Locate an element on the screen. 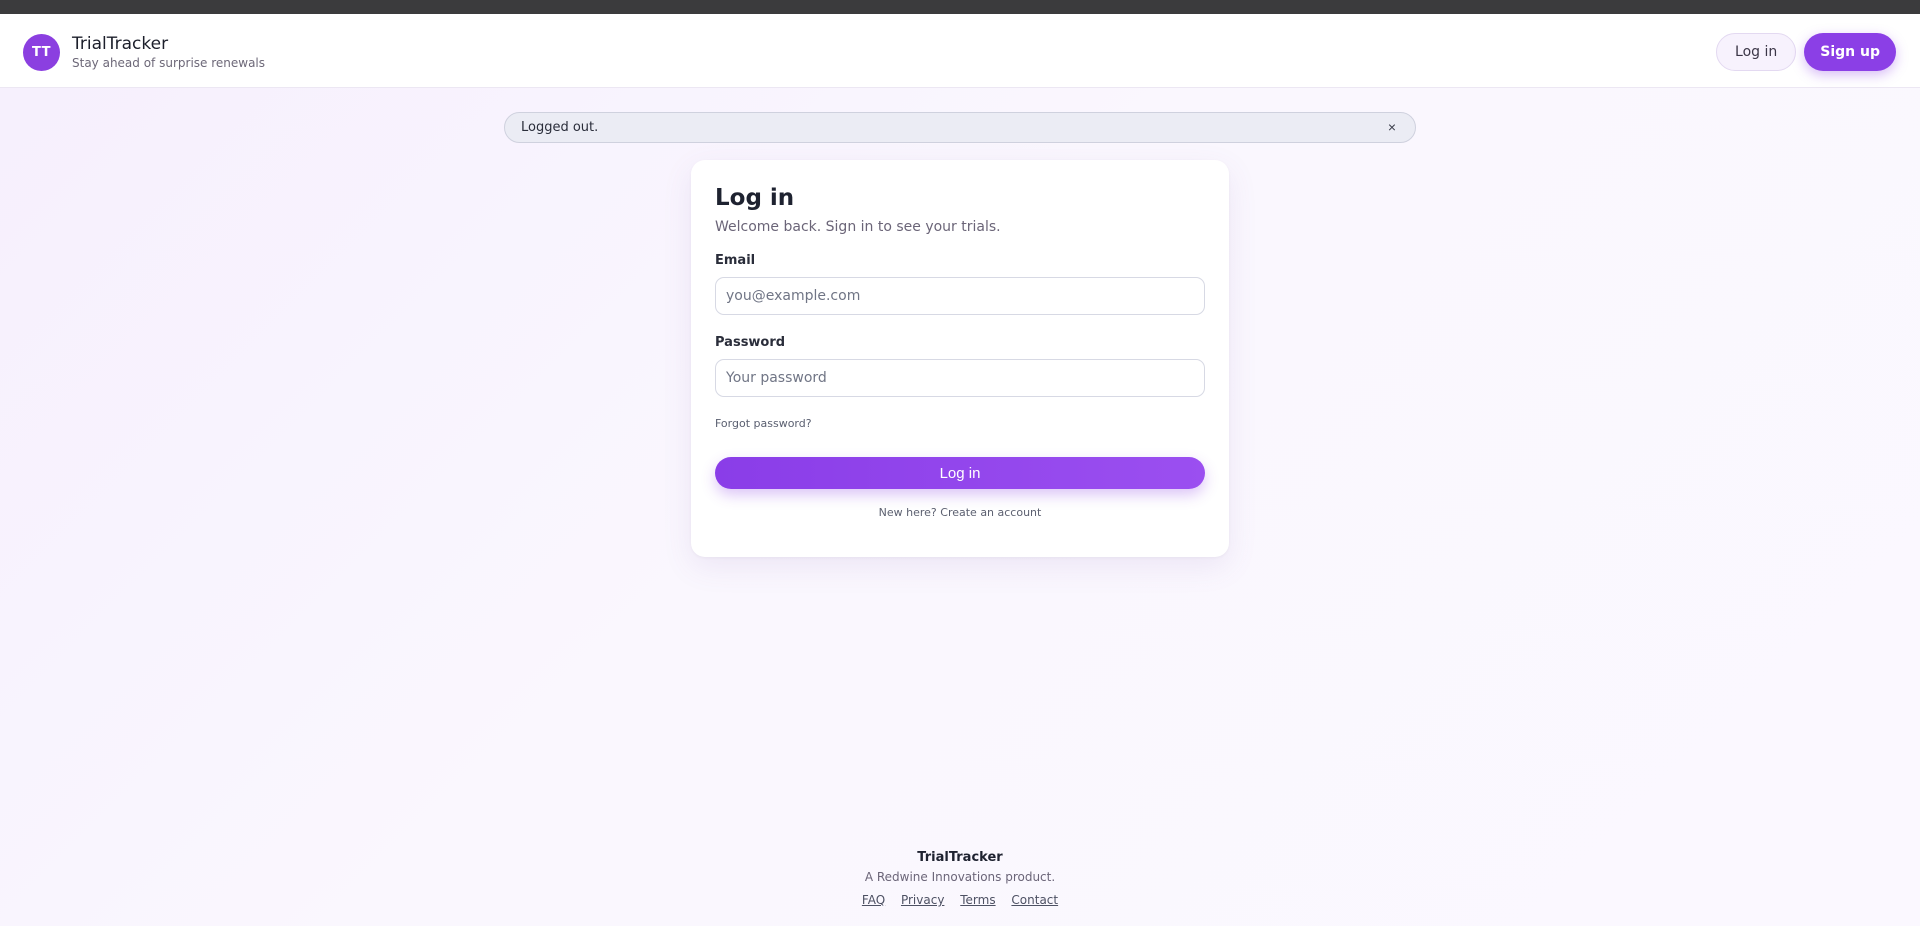 The image size is (1920, 926). header-signup-button: Sign up is located at coordinates (1850, 52).